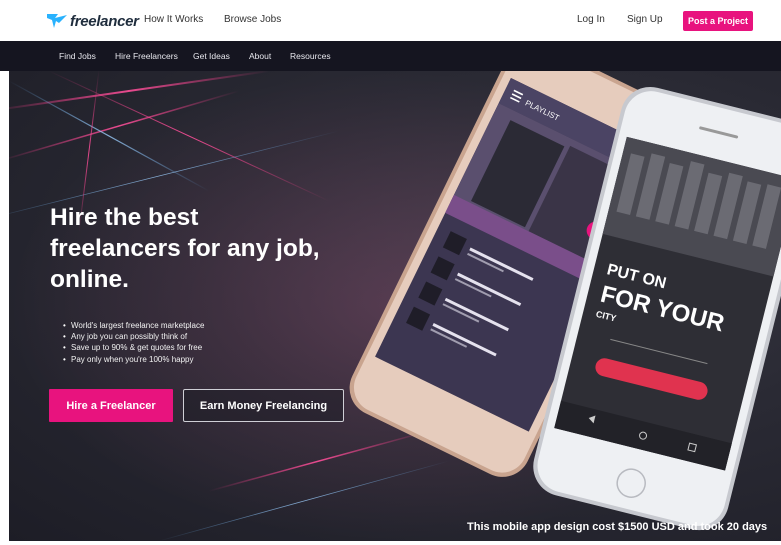  What do you see at coordinates (57, 21) in the screenshot?
I see `freelancer-bird-logo-icon` at bounding box center [57, 21].